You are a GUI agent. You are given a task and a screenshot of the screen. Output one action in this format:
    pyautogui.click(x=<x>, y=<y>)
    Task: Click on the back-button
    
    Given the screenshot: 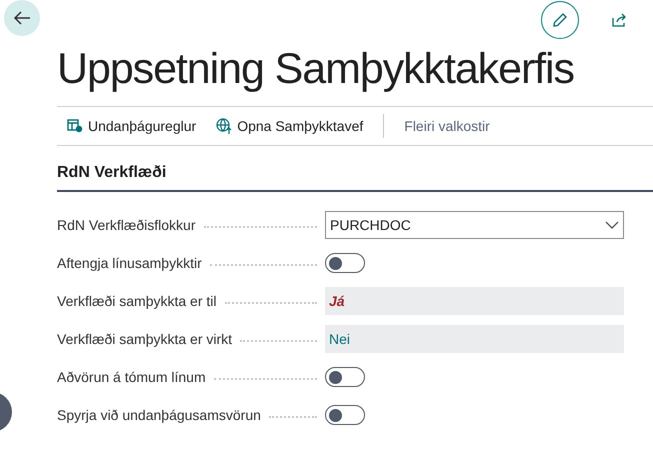 What is the action you would take?
    pyautogui.click(x=22, y=18)
    